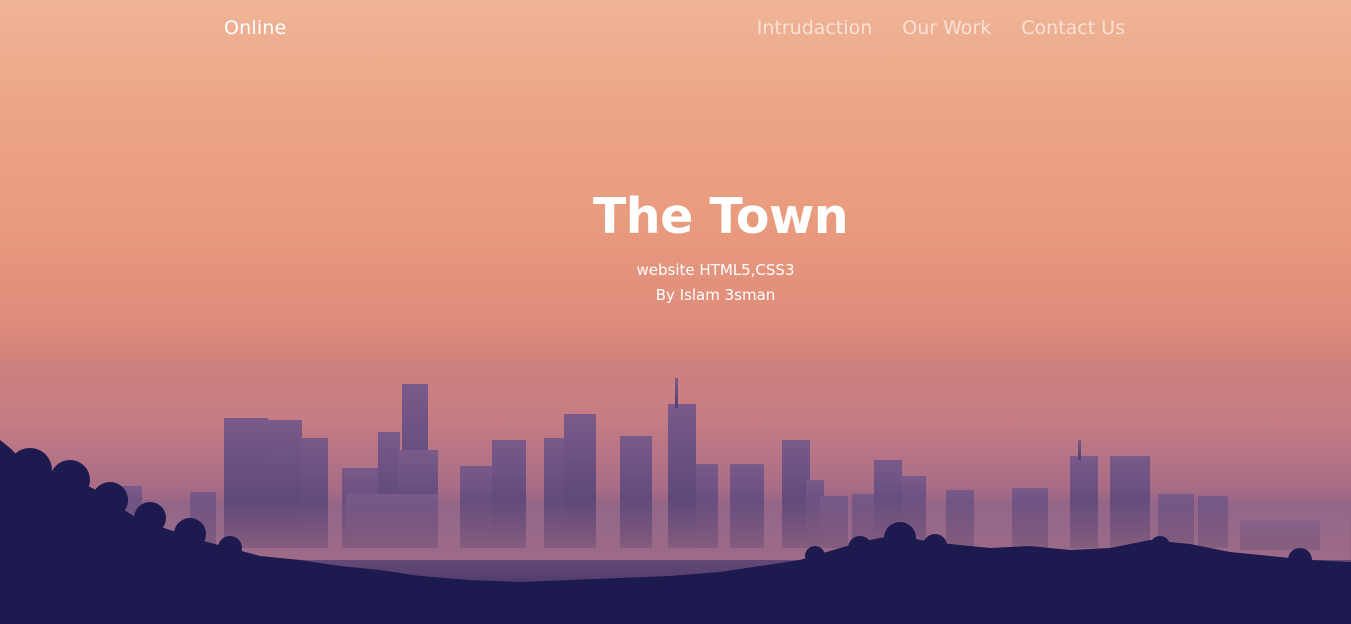 This screenshot has height=624, width=1351. What do you see at coordinates (715, 295) in the screenshot?
I see `hero-subtitle-line-2: By Islam 3sman` at bounding box center [715, 295].